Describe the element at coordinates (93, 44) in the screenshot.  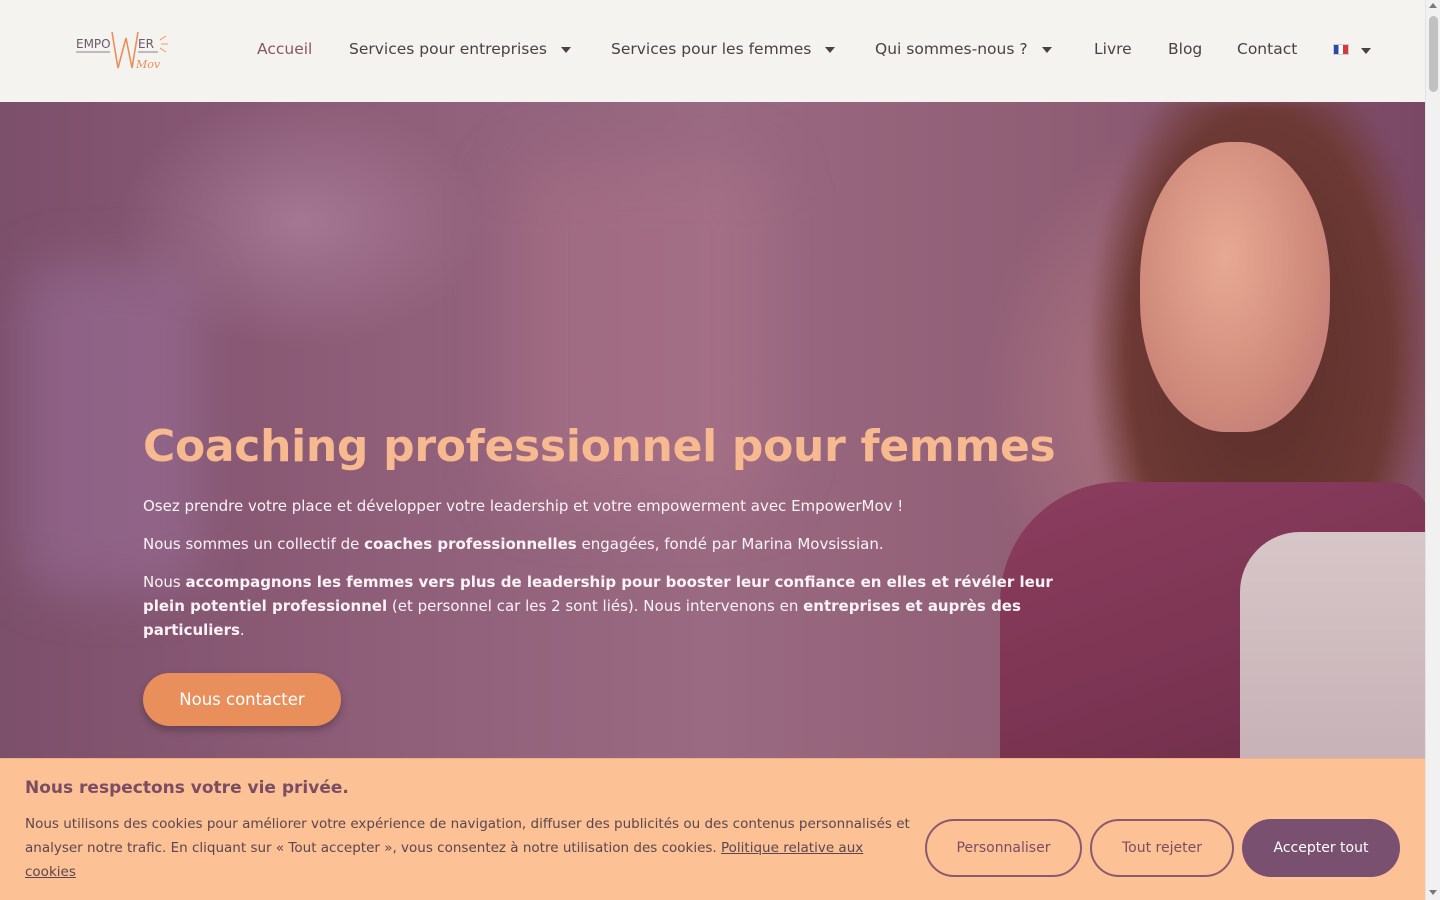
I see `svg-text: EMPO` at that location.